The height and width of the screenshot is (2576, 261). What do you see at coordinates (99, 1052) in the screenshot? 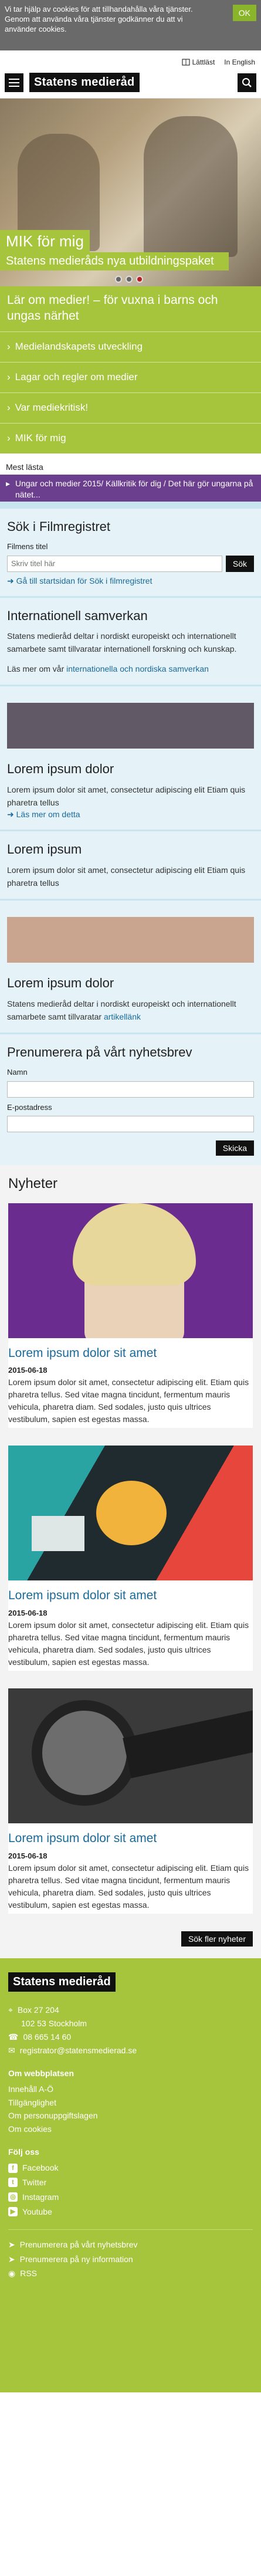
I see `newsletter-title: Prenumerera på vårt nyhetsbrev` at bounding box center [99, 1052].